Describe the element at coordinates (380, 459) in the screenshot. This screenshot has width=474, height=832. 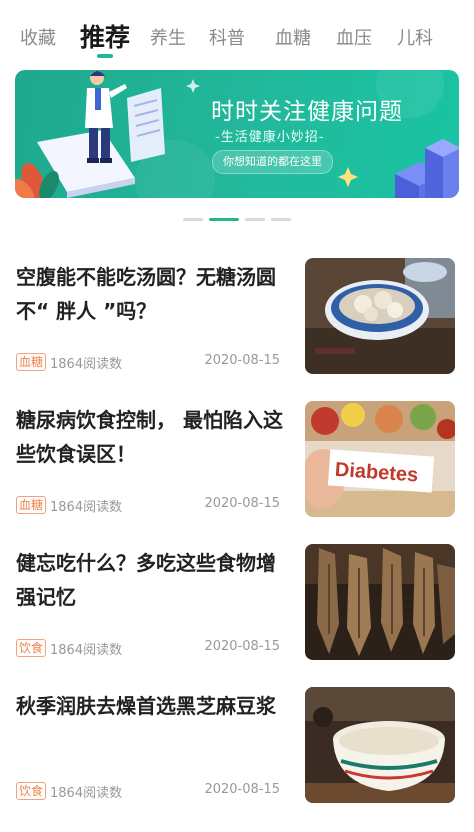
I see `article-thumbnail: Diabetes` at that location.